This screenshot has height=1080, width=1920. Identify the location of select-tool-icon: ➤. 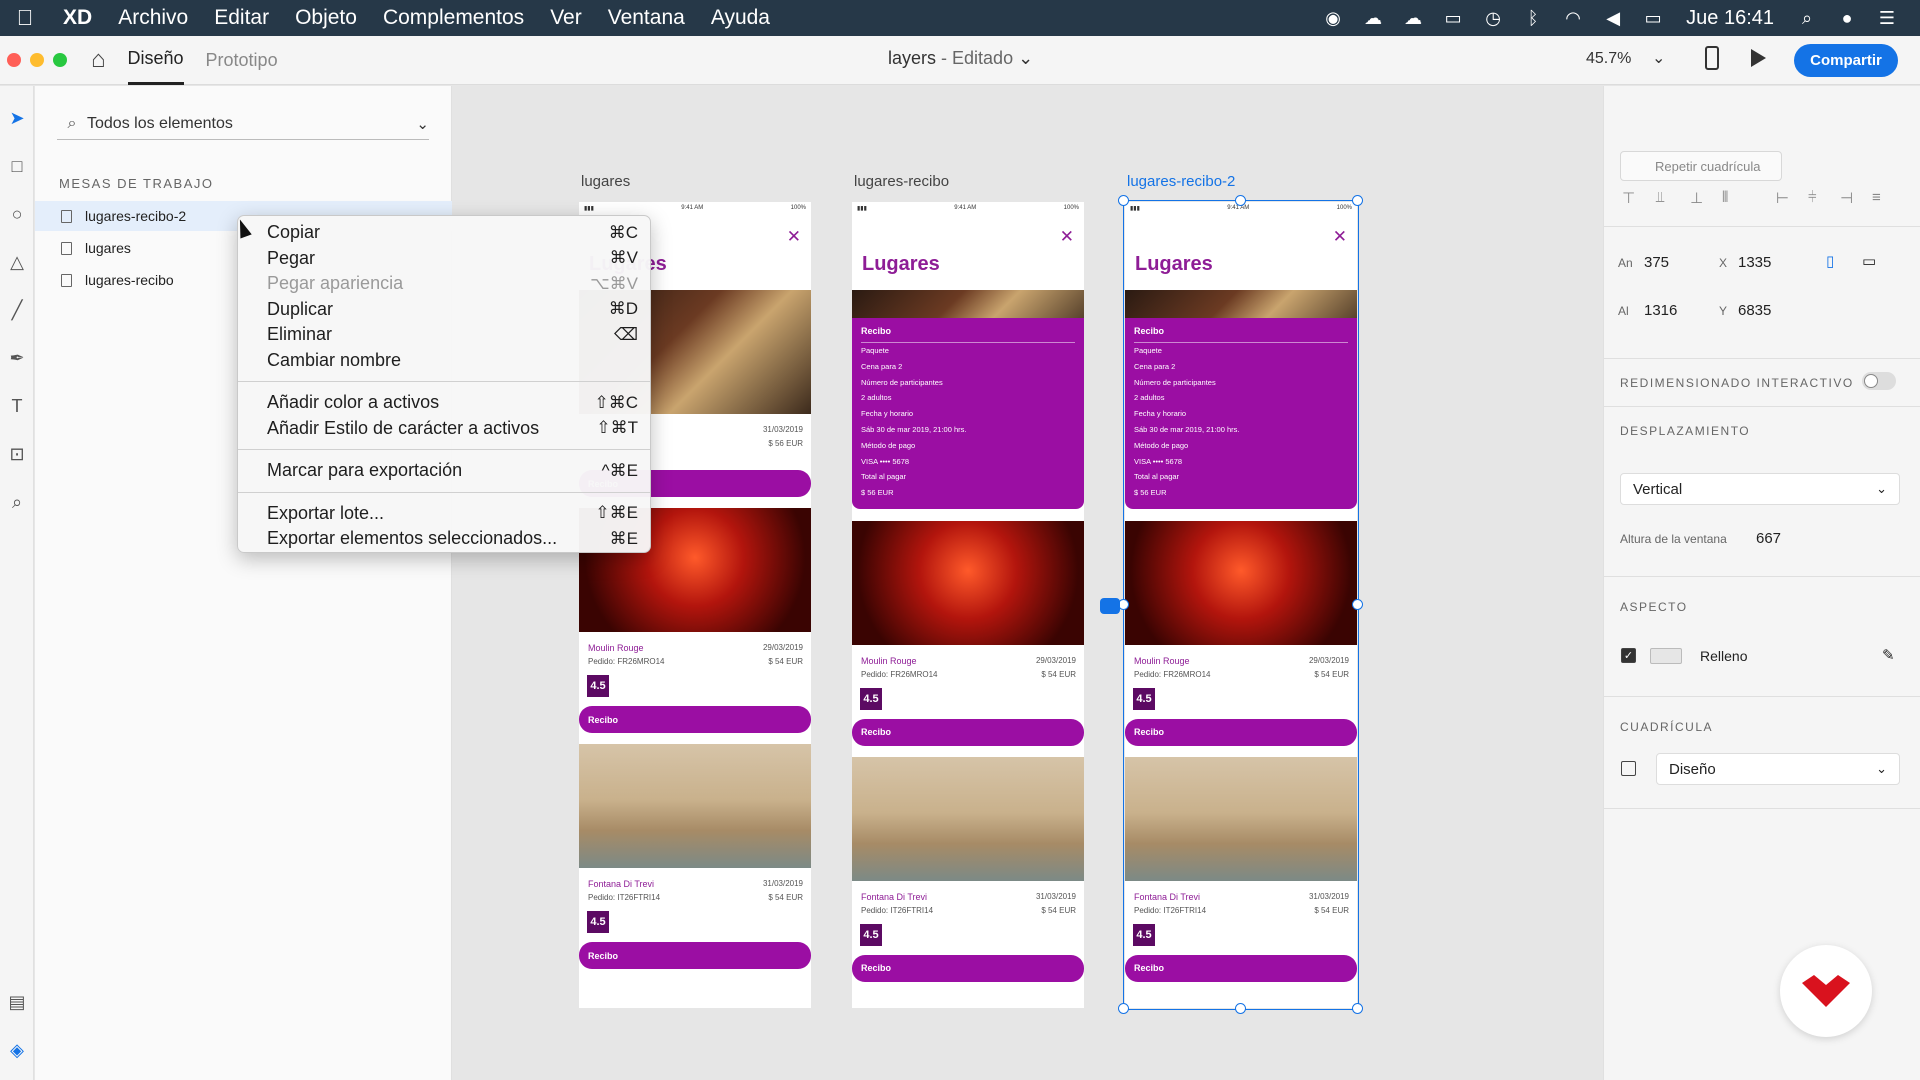
(17, 118).